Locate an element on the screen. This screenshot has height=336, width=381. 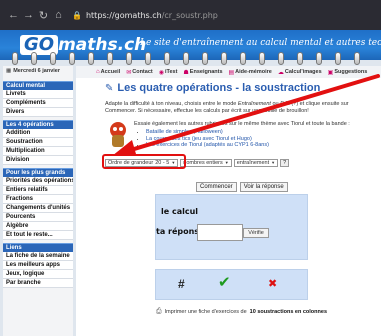
sidebar-item: Division is located at coordinates (38, 160).